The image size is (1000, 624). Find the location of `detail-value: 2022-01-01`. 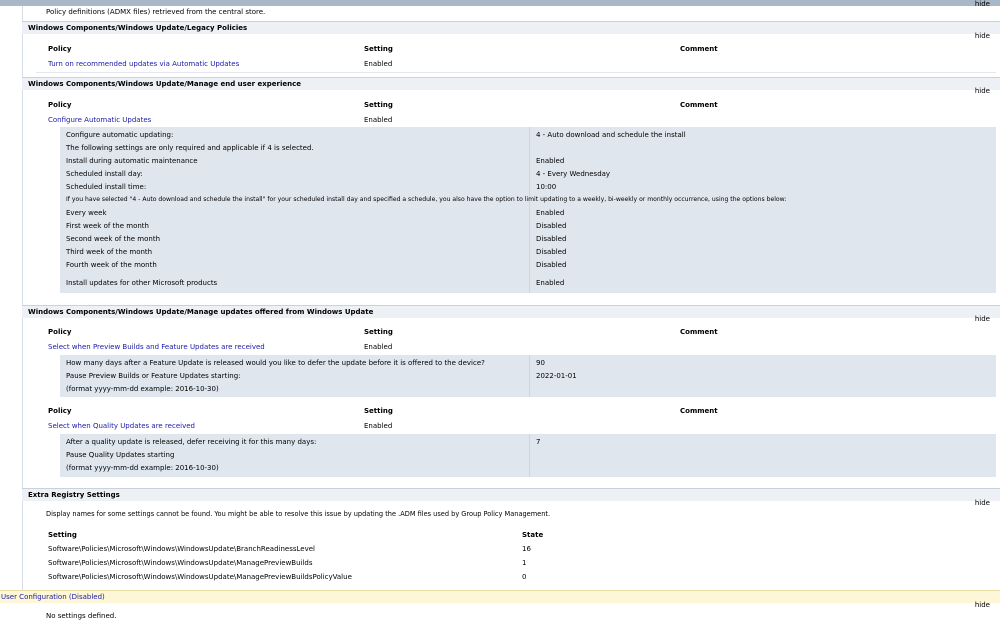

detail-value: 2022-01-01 is located at coordinates (556, 376).